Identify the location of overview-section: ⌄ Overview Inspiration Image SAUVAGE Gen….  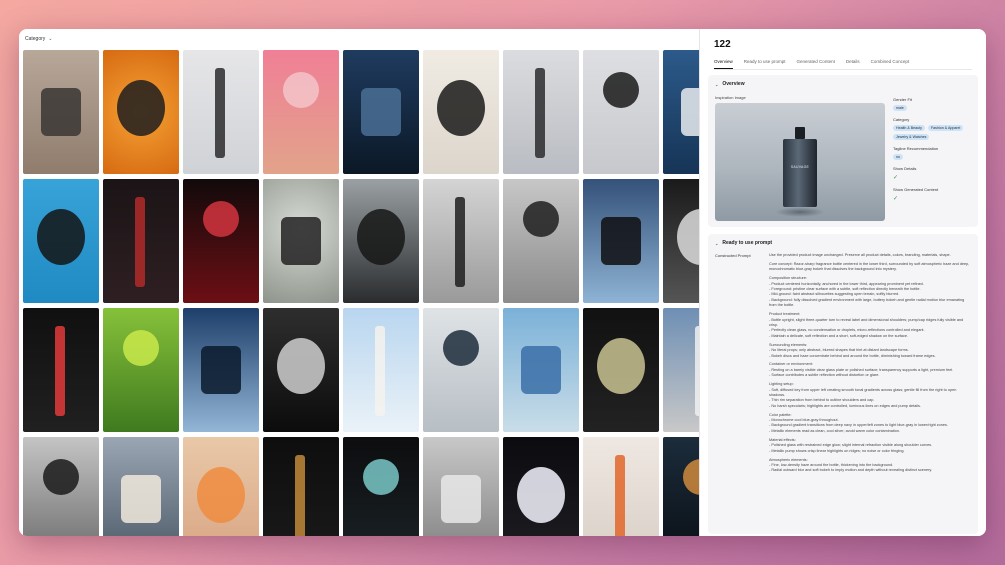
(843, 151).